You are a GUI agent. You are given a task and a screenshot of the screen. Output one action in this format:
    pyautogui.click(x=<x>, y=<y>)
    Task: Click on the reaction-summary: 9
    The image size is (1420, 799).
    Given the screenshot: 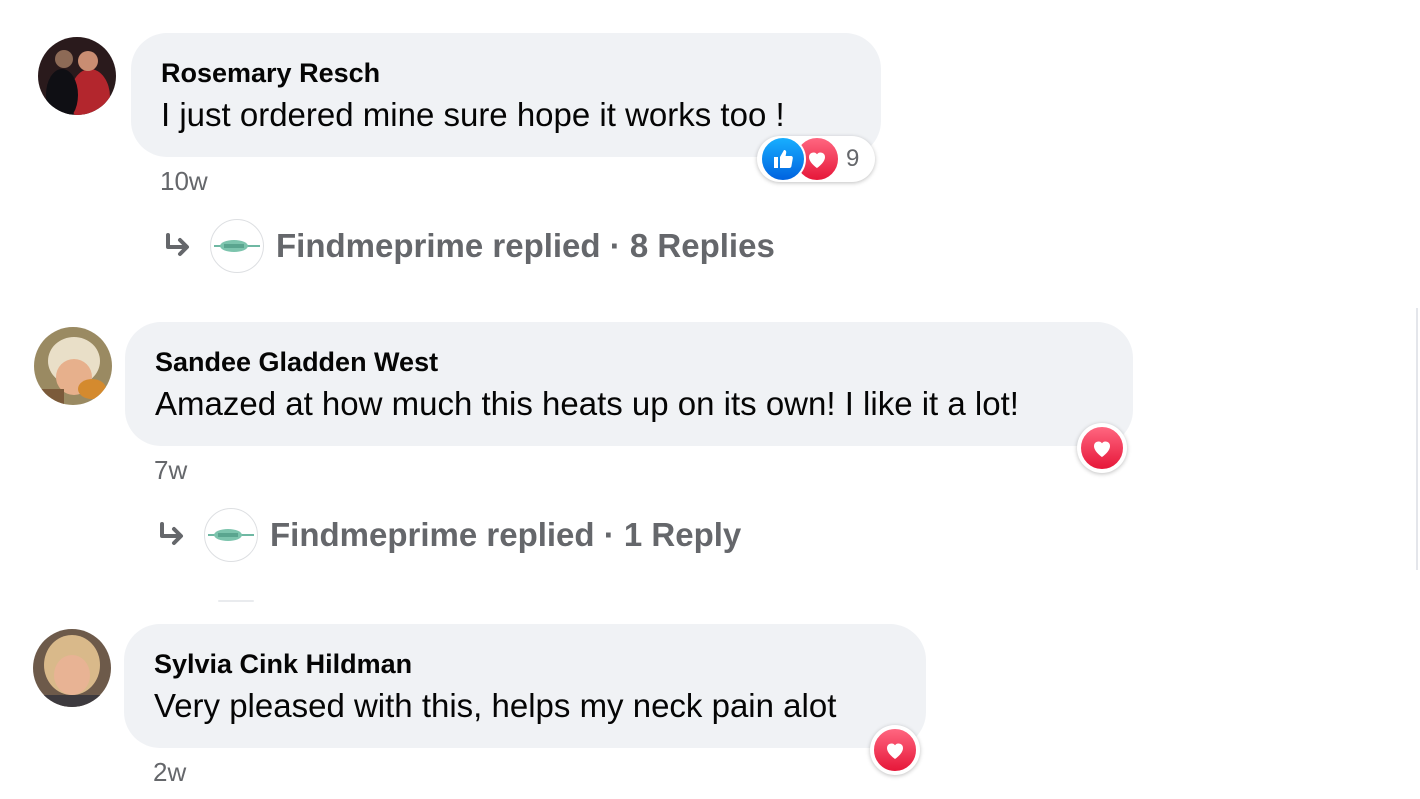 What is the action you would take?
    pyautogui.click(x=816, y=159)
    